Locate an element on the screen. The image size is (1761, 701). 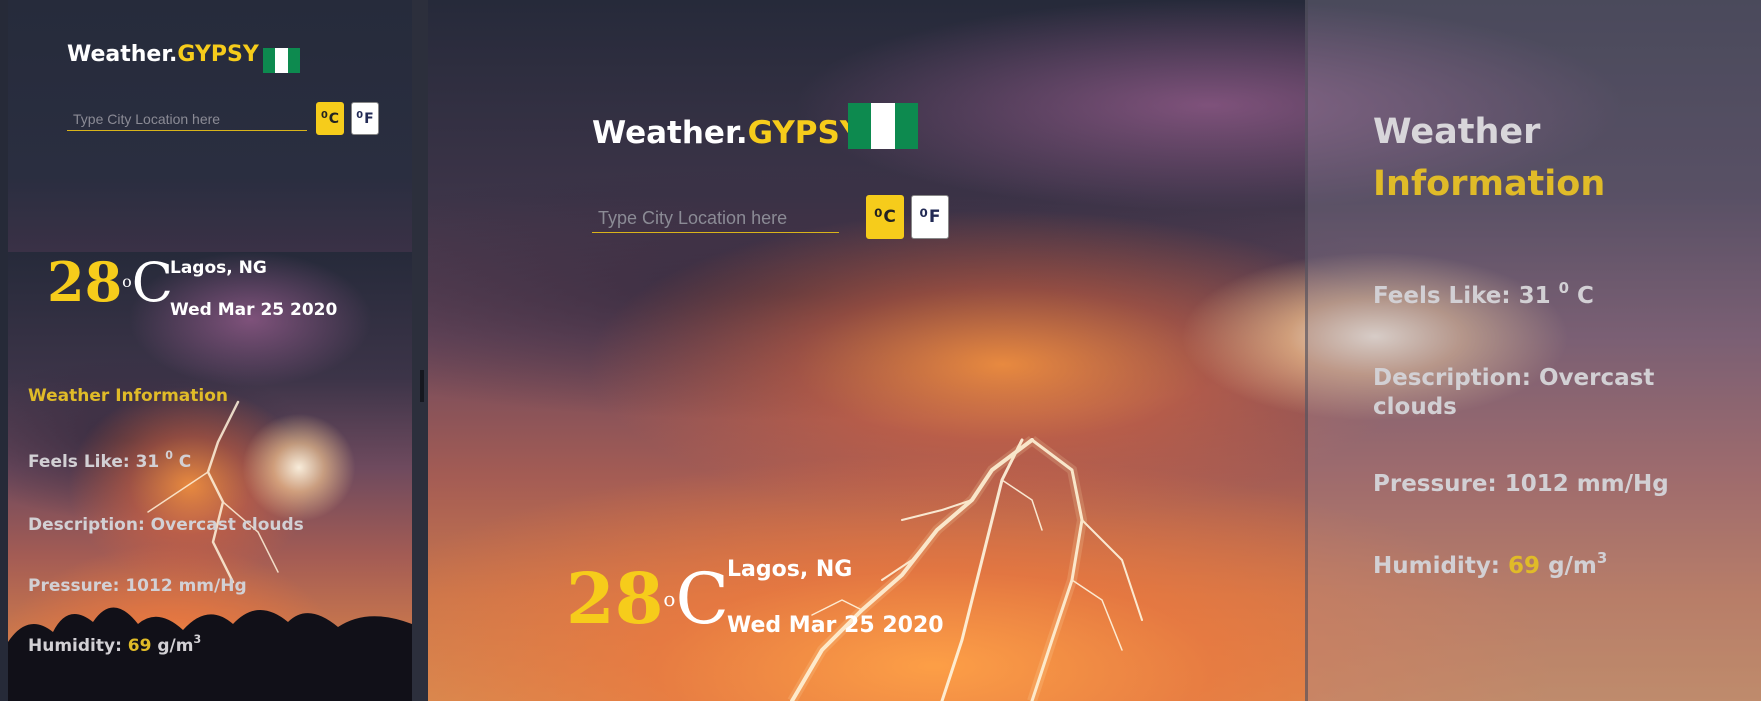
temperature-display-mobile: 28oC is located at coordinates (110, 282).